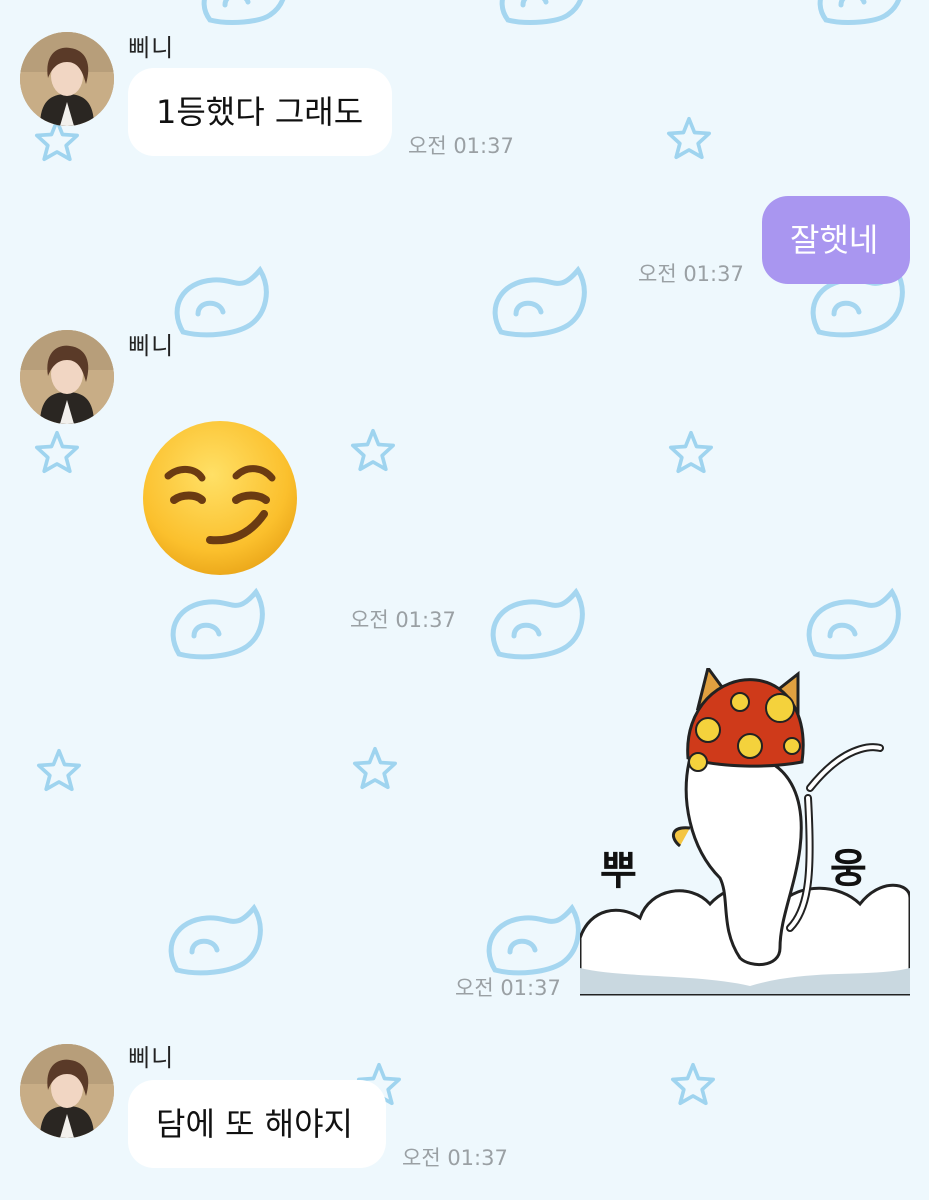  I want to click on message-text: 잘햇네, so click(834, 240).